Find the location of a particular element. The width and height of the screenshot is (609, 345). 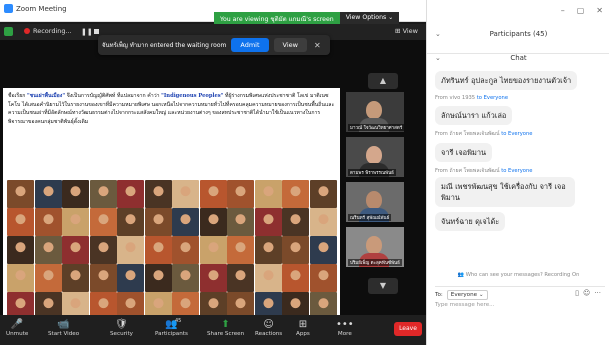

participants-title: Participants (45) is located at coordinates (518, 34).